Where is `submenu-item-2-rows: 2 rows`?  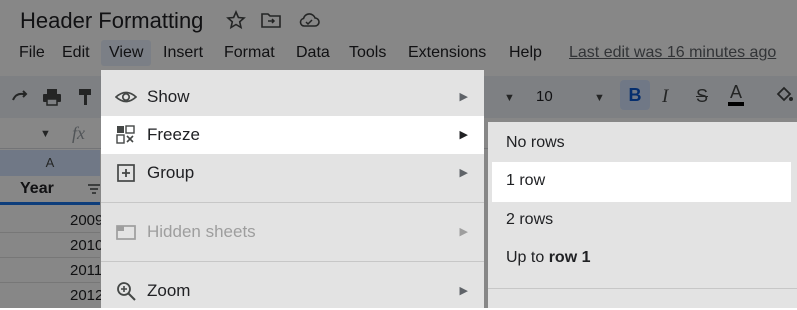 submenu-item-2-rows: 2 rows is located at coordinates (642, 221).